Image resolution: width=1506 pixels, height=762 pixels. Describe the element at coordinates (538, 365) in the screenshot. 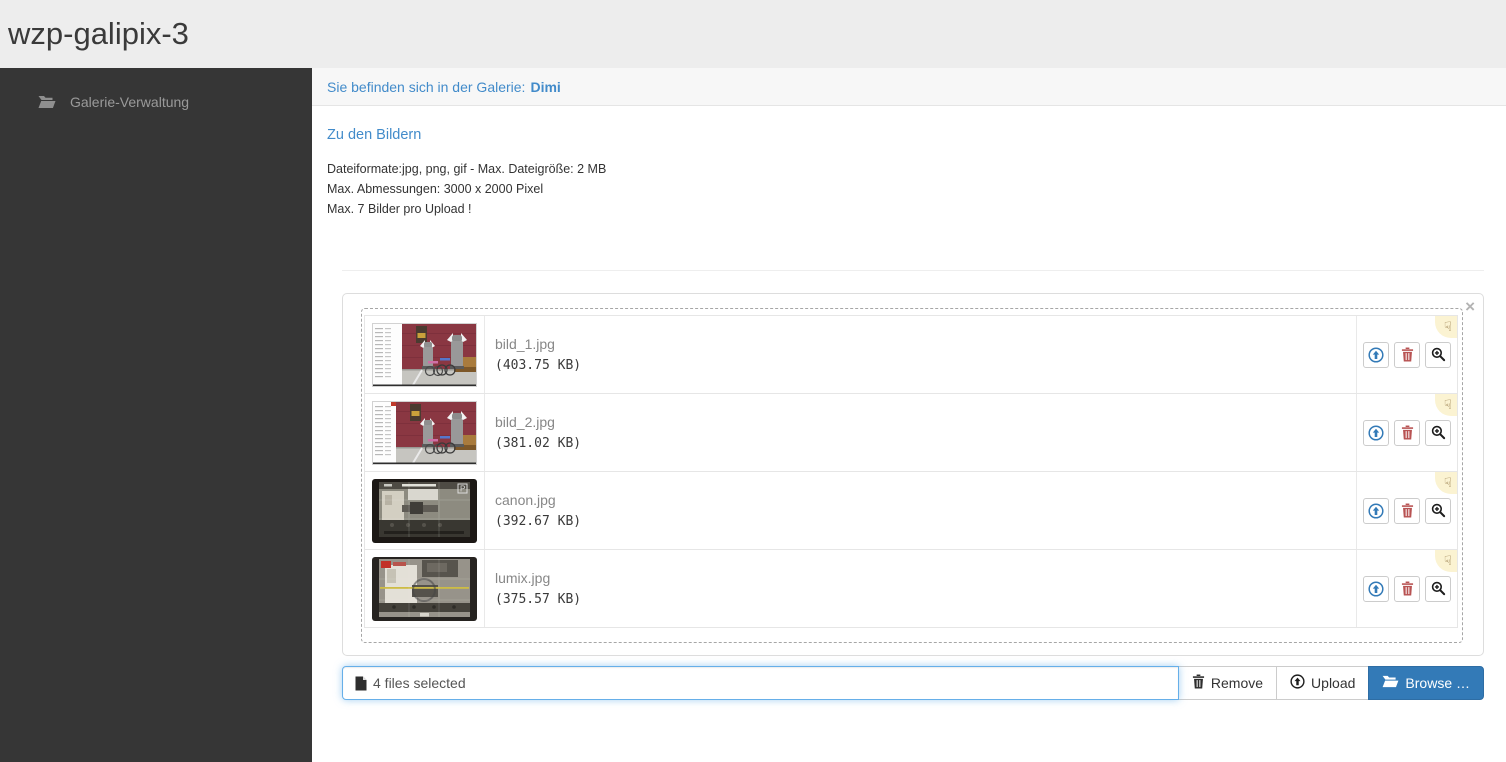

I see `file-size: (403.75 KB)` at that location.